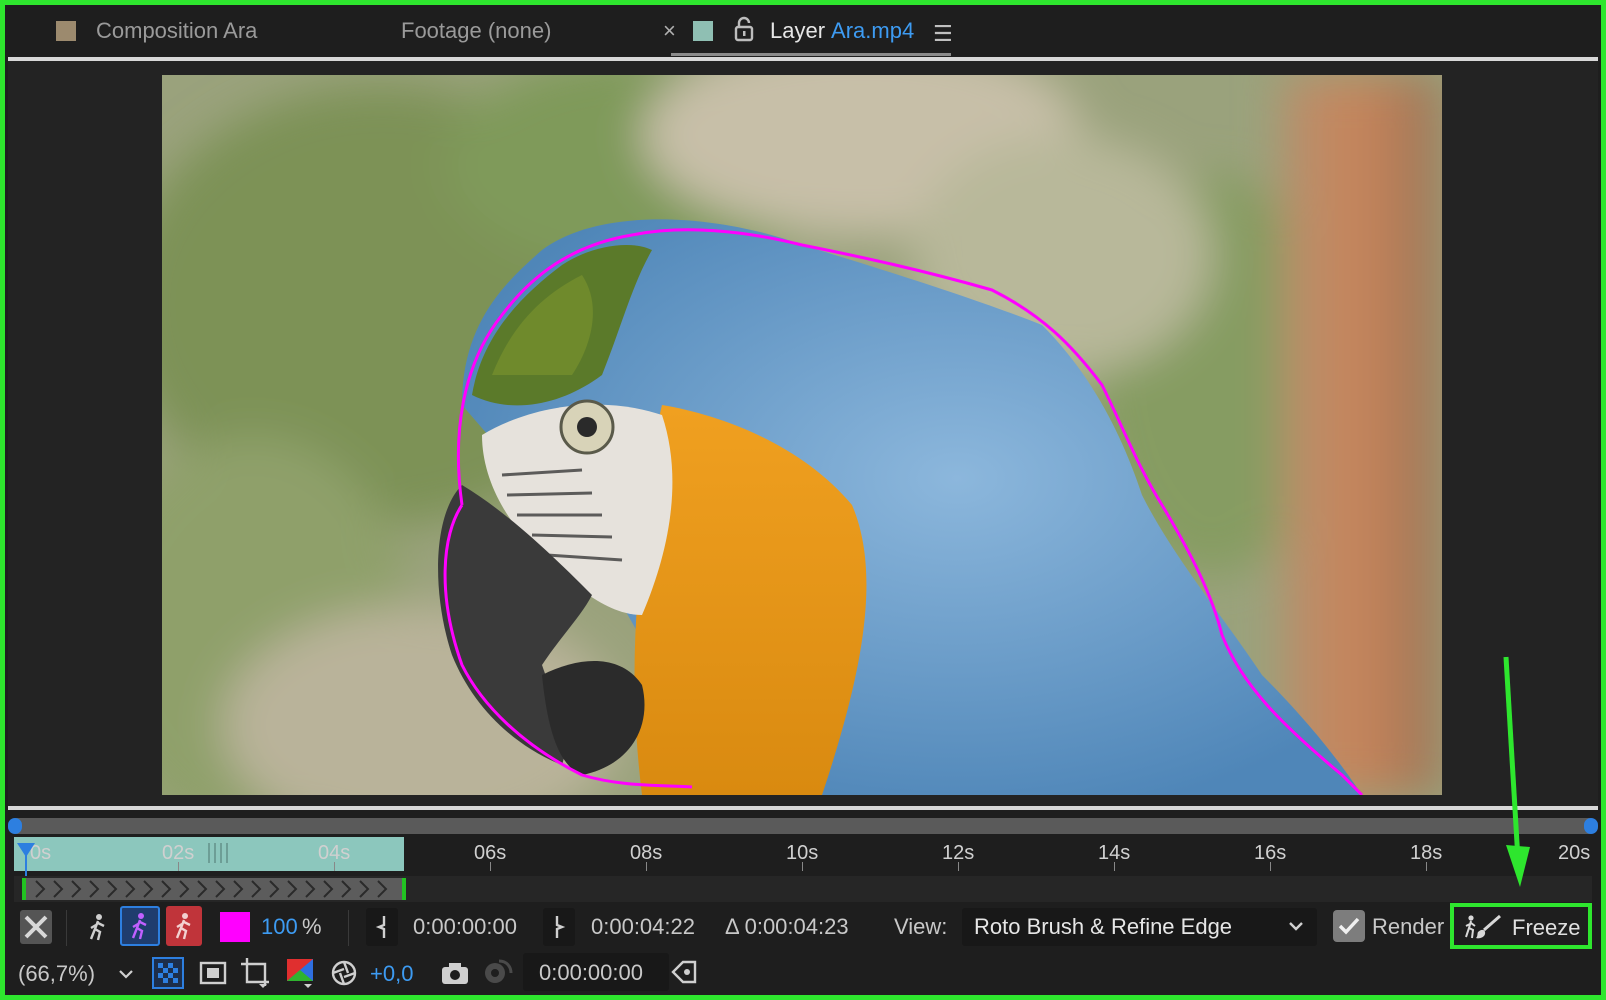  Describe the element at coordinates (669, 31) in the screenshot. I see `close-tab-icon: ×` at that location.